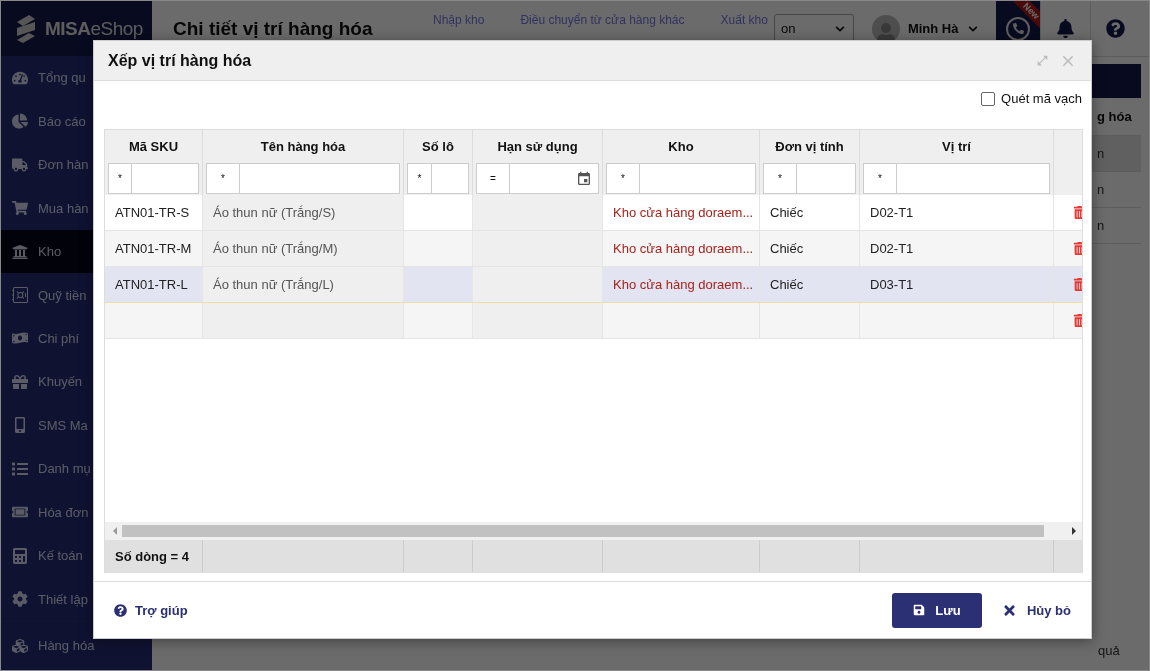  What do you see at coordinates (20, 295) in the screenshot?
I see `safe-icon` at bounding box center [20, 295].